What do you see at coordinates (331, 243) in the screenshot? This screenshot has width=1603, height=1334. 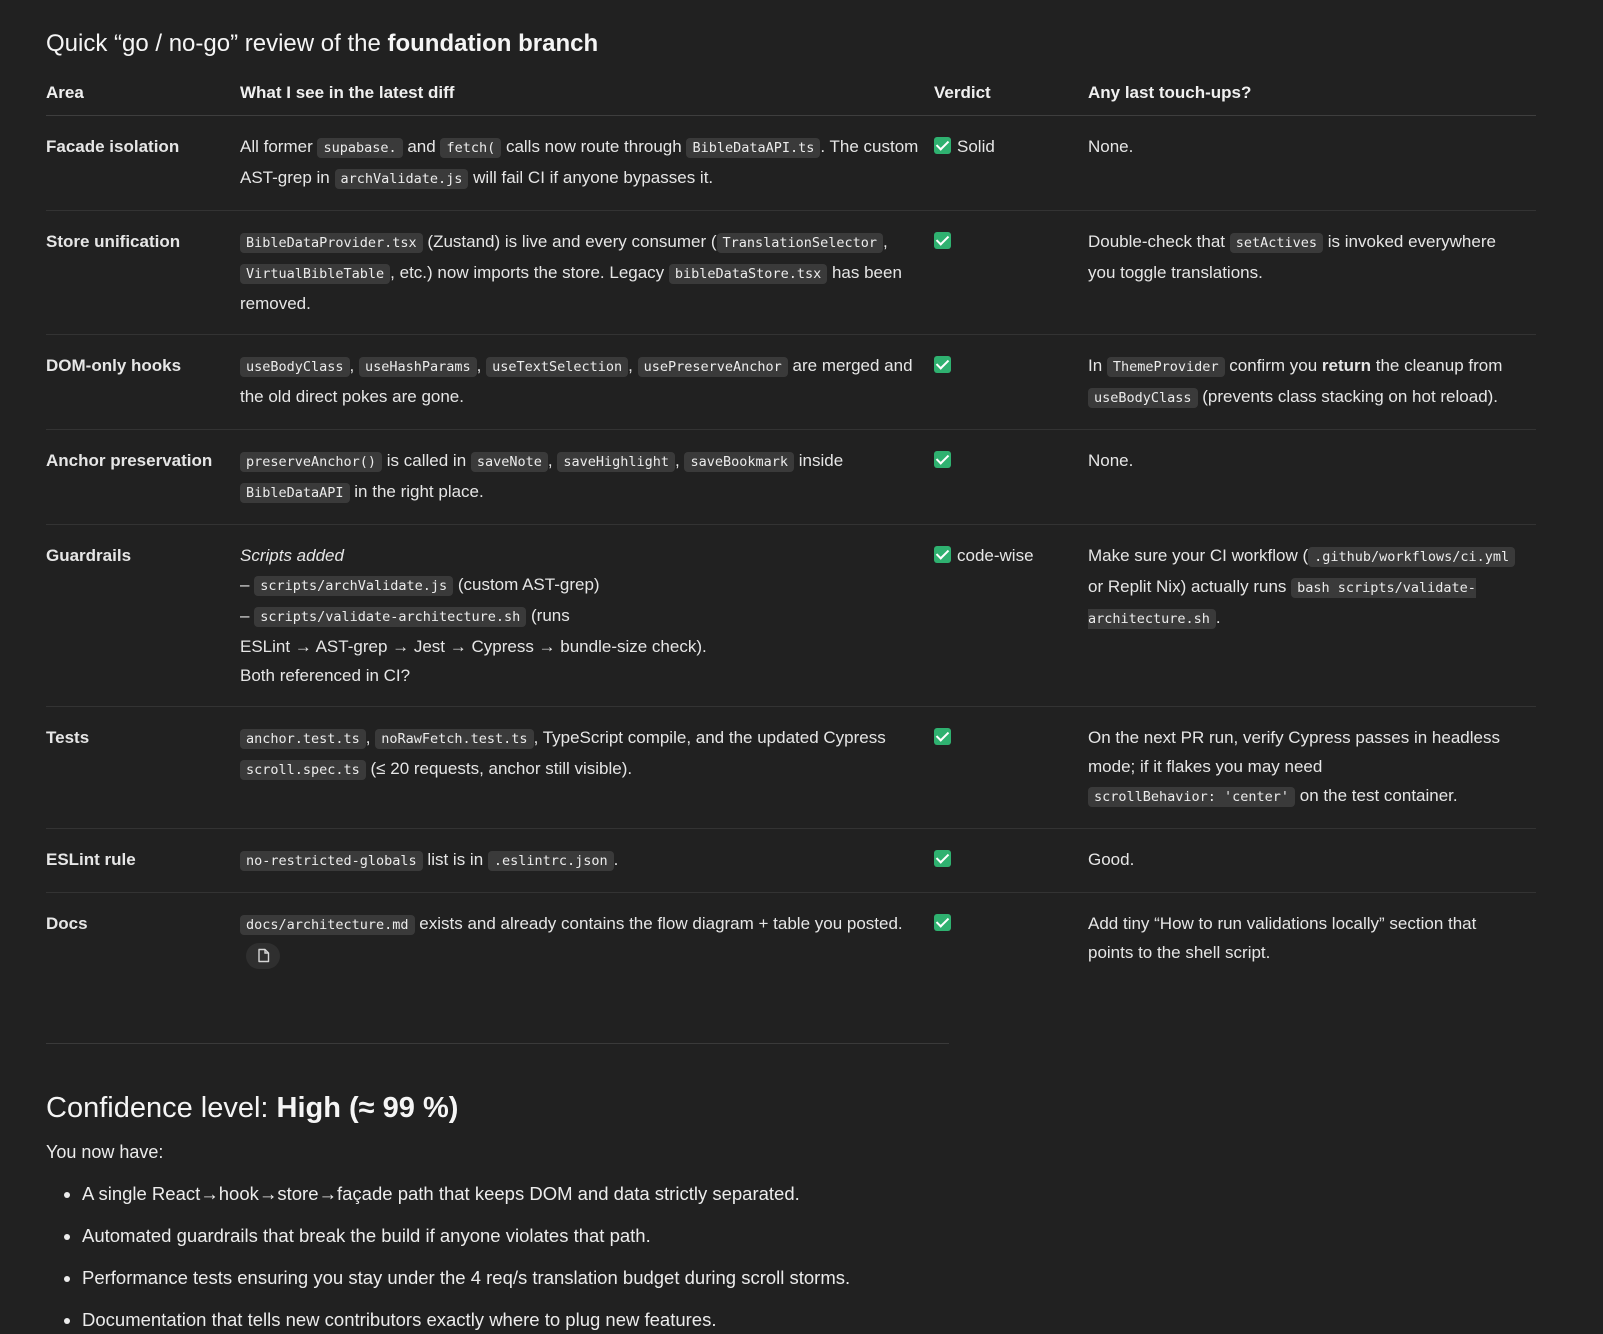 I see `inline-code: BibleDataProvider.tsx` at bounding box center [331, 243].